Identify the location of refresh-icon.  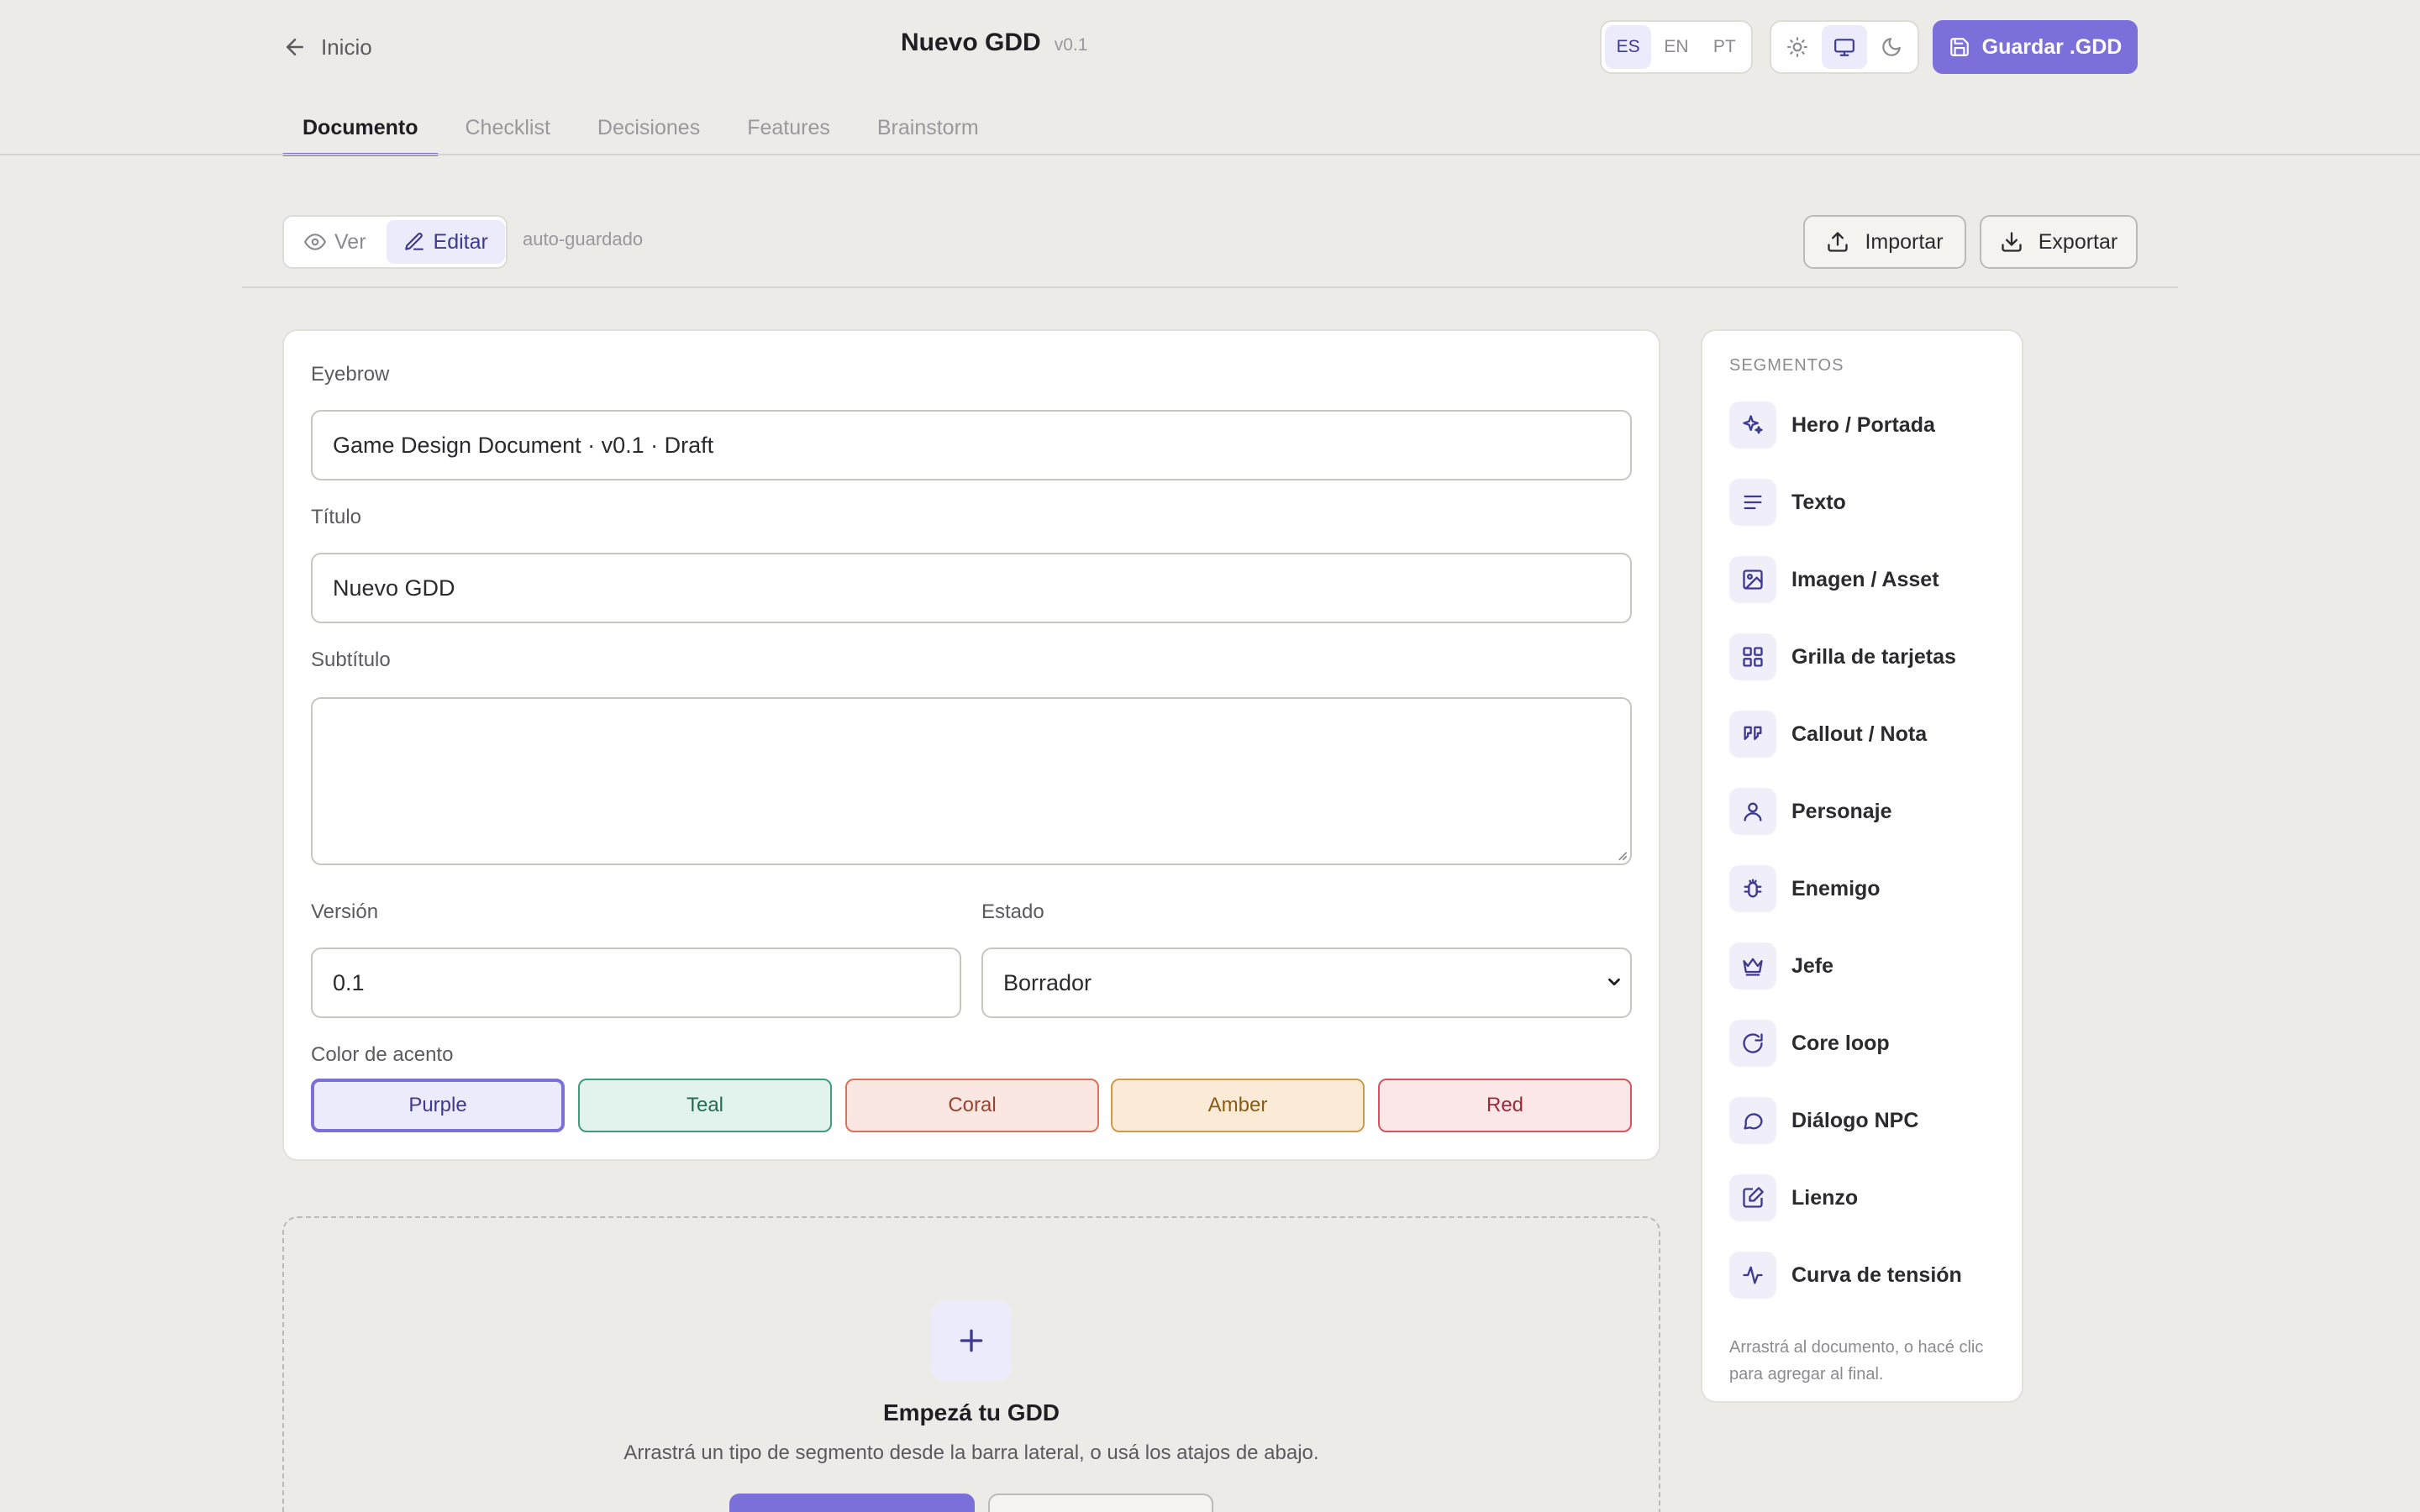
(1752, 1043).